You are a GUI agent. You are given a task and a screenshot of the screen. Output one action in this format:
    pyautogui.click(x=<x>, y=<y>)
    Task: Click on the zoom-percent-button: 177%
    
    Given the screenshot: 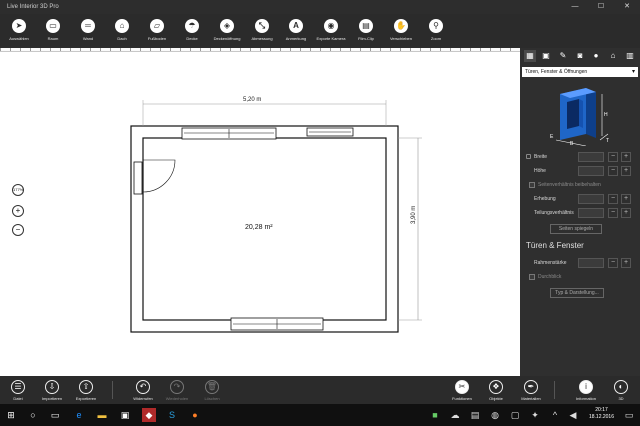 What is the action you would take?
    pyautogui.click(x=18, y=190)
    